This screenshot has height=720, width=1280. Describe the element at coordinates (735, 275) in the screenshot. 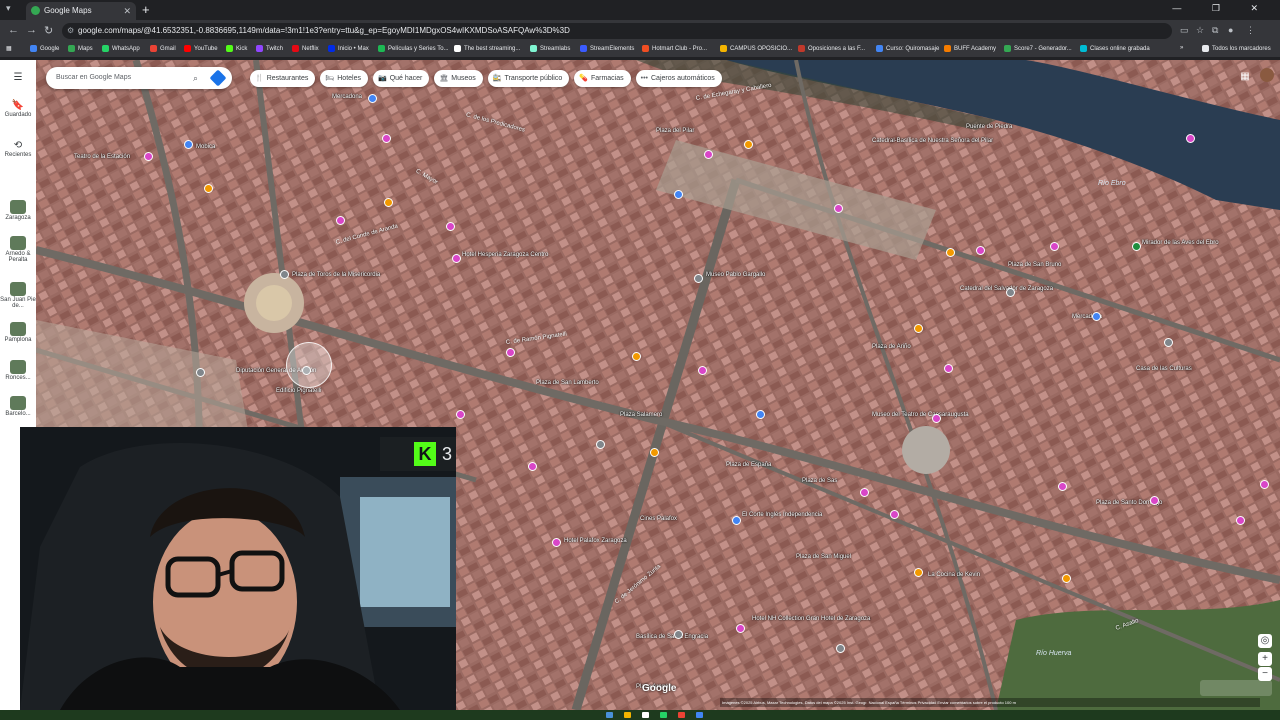

I see `place-label: Museo Pablo Gargallo` at that location.